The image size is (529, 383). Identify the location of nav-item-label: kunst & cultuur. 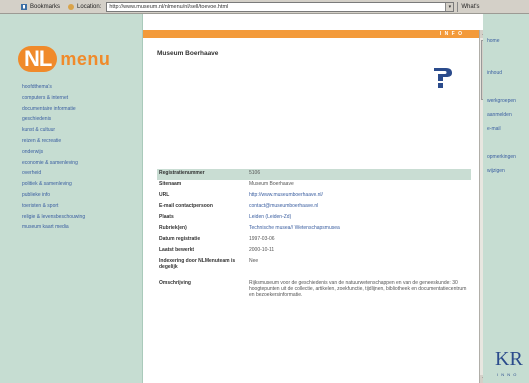
(39, 130).